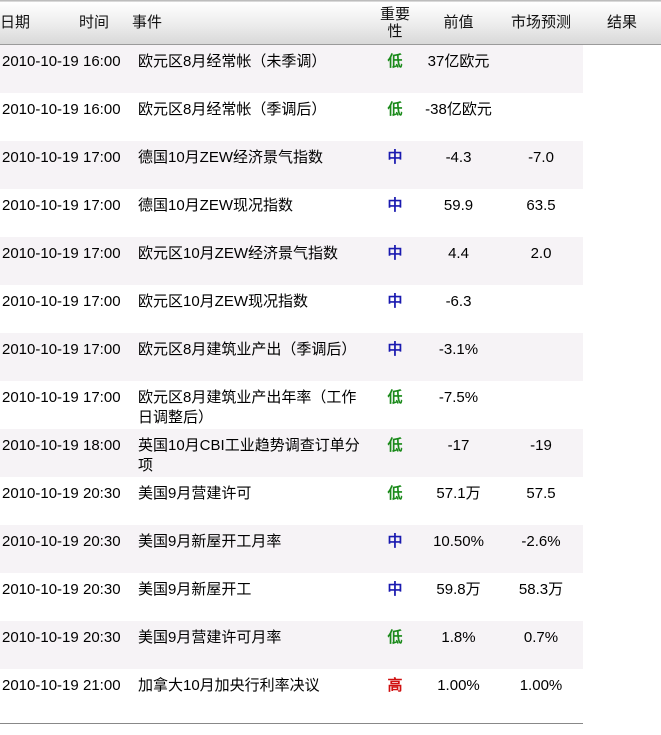 Image resolution: width=661 pixels, height=735 pixels. I want to click on row-time: 18:00, so click(105, 452).